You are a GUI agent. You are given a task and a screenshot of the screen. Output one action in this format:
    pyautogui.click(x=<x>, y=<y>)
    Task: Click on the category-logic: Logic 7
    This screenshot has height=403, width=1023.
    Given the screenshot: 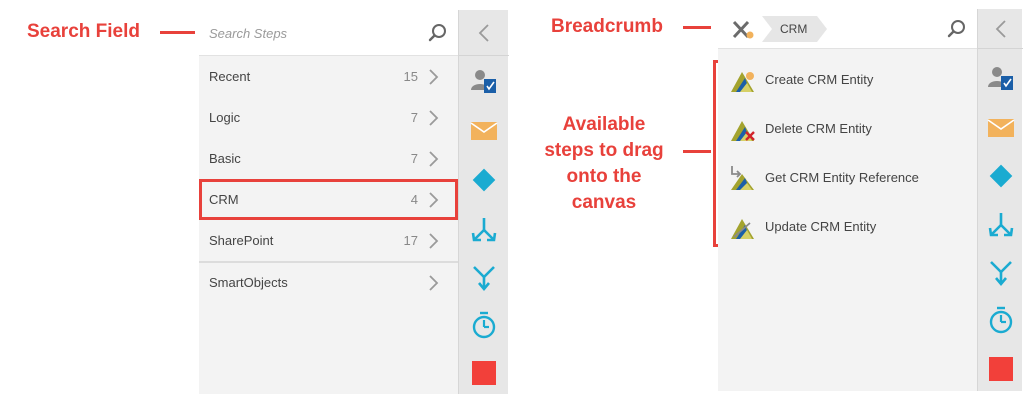 What is the action you would take?
    pyautogui.click(x=328, y=117)
    